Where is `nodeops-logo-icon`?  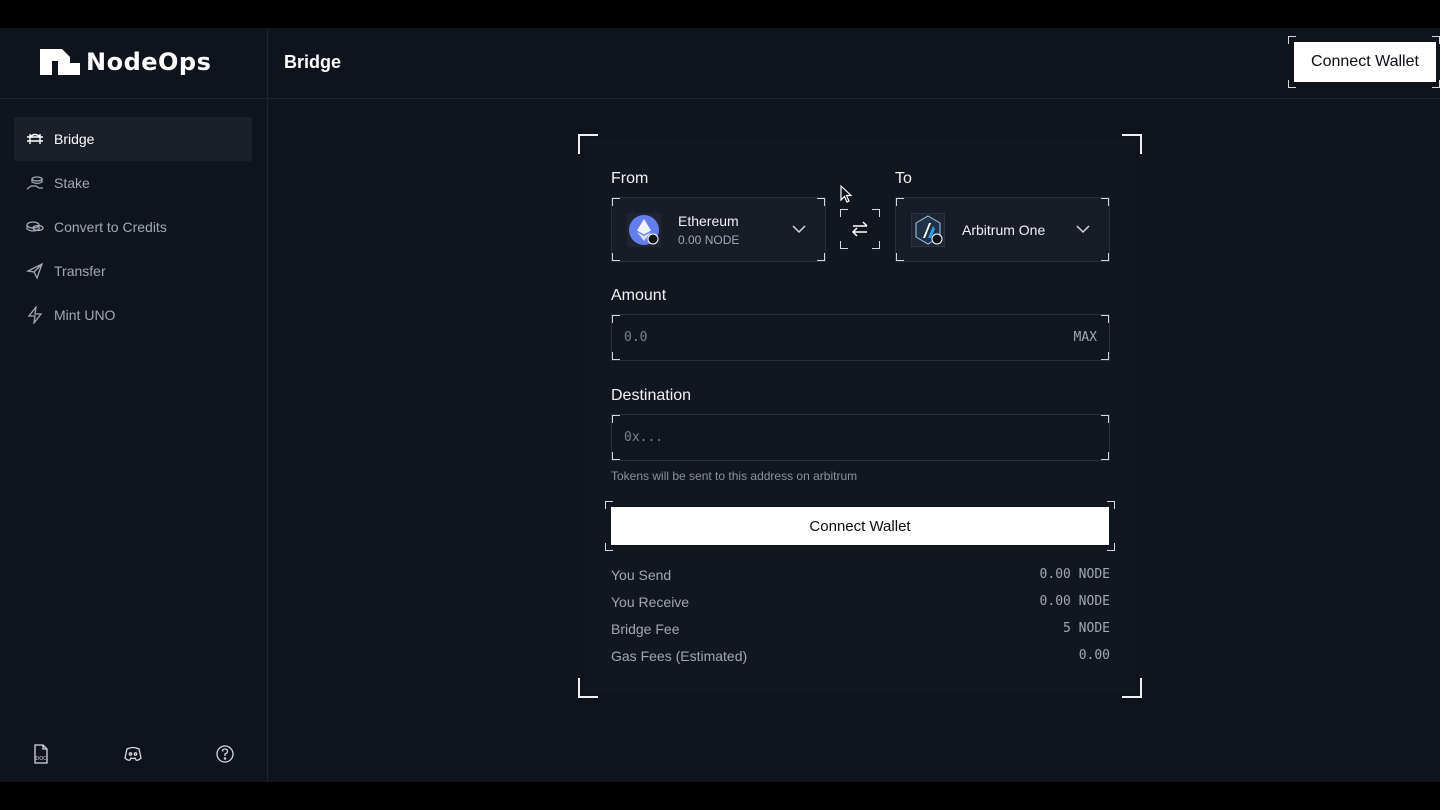
nodeops-logo-icon is located at coordinates (60, 62).